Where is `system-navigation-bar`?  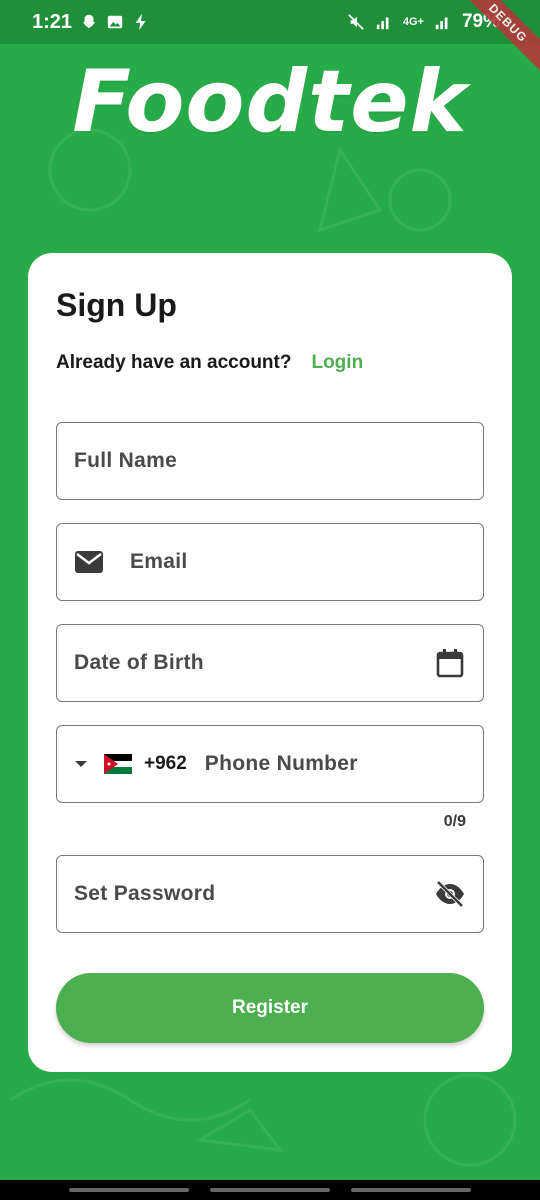
system-navigation-bar is located at coordinates (270, 1190).